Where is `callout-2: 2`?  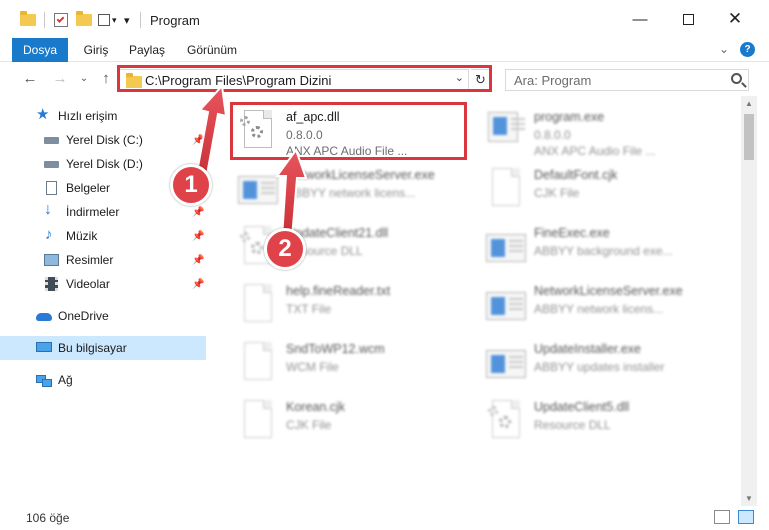 callout-2: 2 is located at coordinates (285, 249).